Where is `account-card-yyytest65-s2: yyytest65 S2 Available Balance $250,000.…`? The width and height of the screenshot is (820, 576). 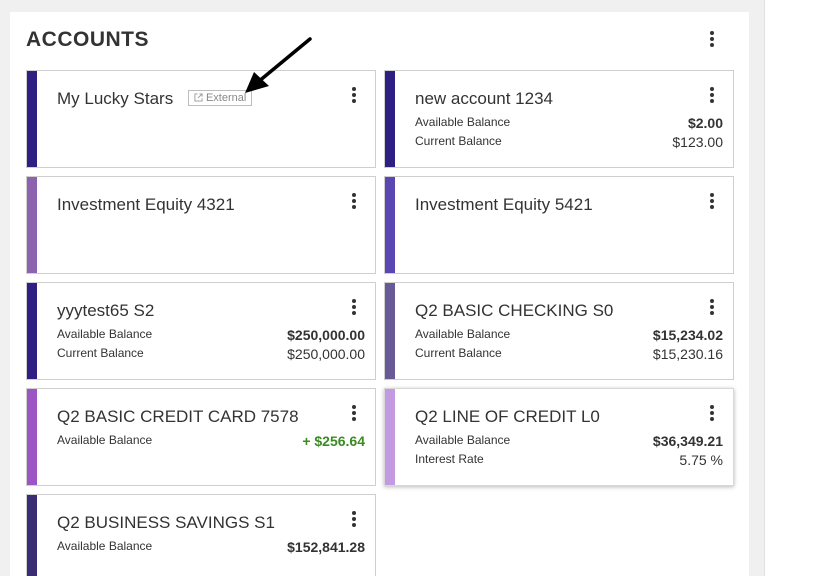 account-card-yyytest65-s2: yyytest65 S2 Available Balance $250,000.… is located at coordinates (201, 331).